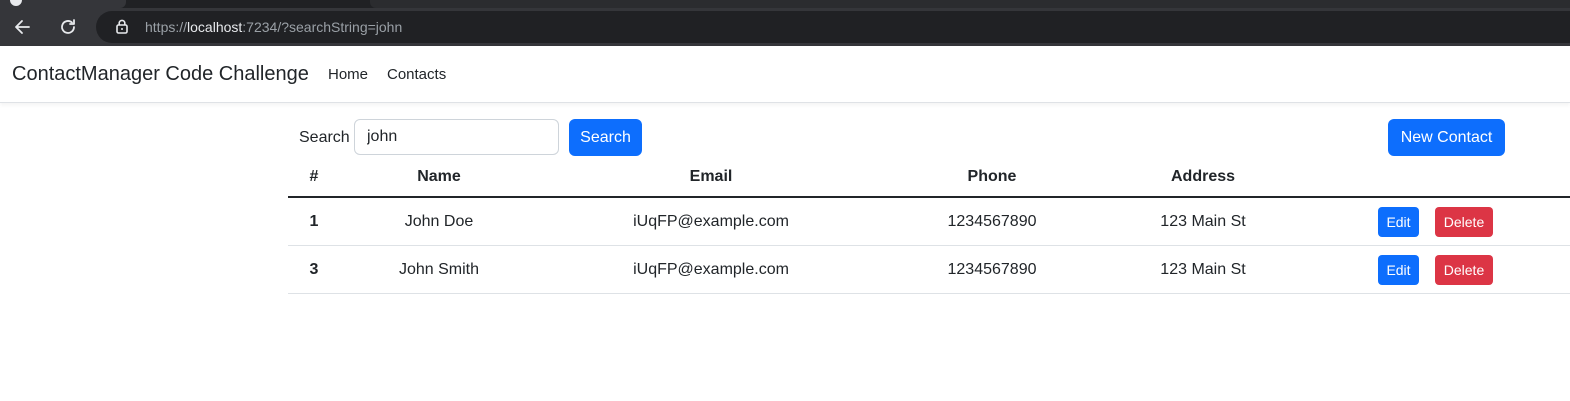 The width and height of the screenshot is (1570, 401). Describe the element at coordinates (711, 176) in the screenshot. I see `header-email: Email` at that location.